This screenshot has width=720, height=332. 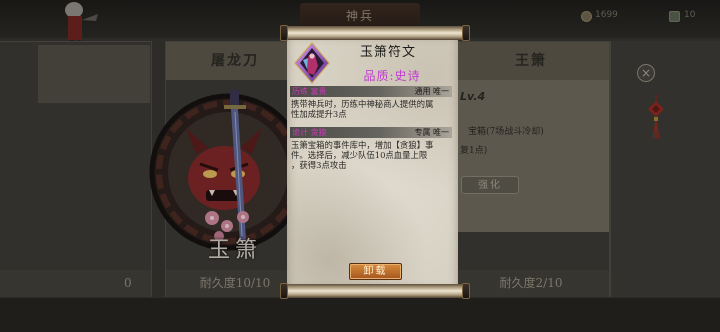 I want to click on unequip-button: 卸载, so click(x=375, y=271).